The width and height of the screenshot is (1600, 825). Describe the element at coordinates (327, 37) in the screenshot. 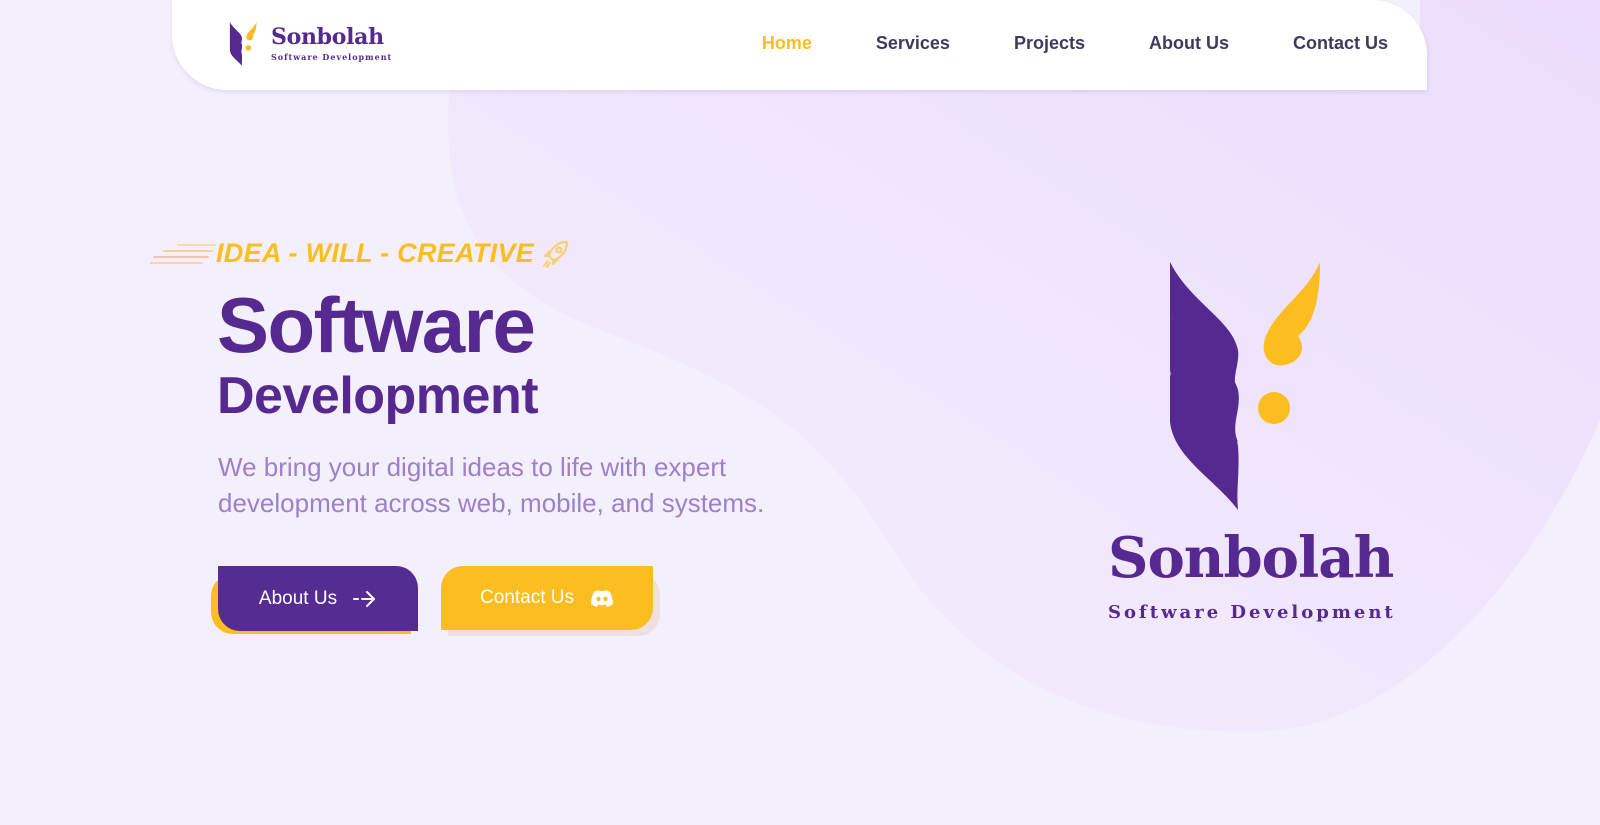

I see `brand-name: Sonbolah` at that location.